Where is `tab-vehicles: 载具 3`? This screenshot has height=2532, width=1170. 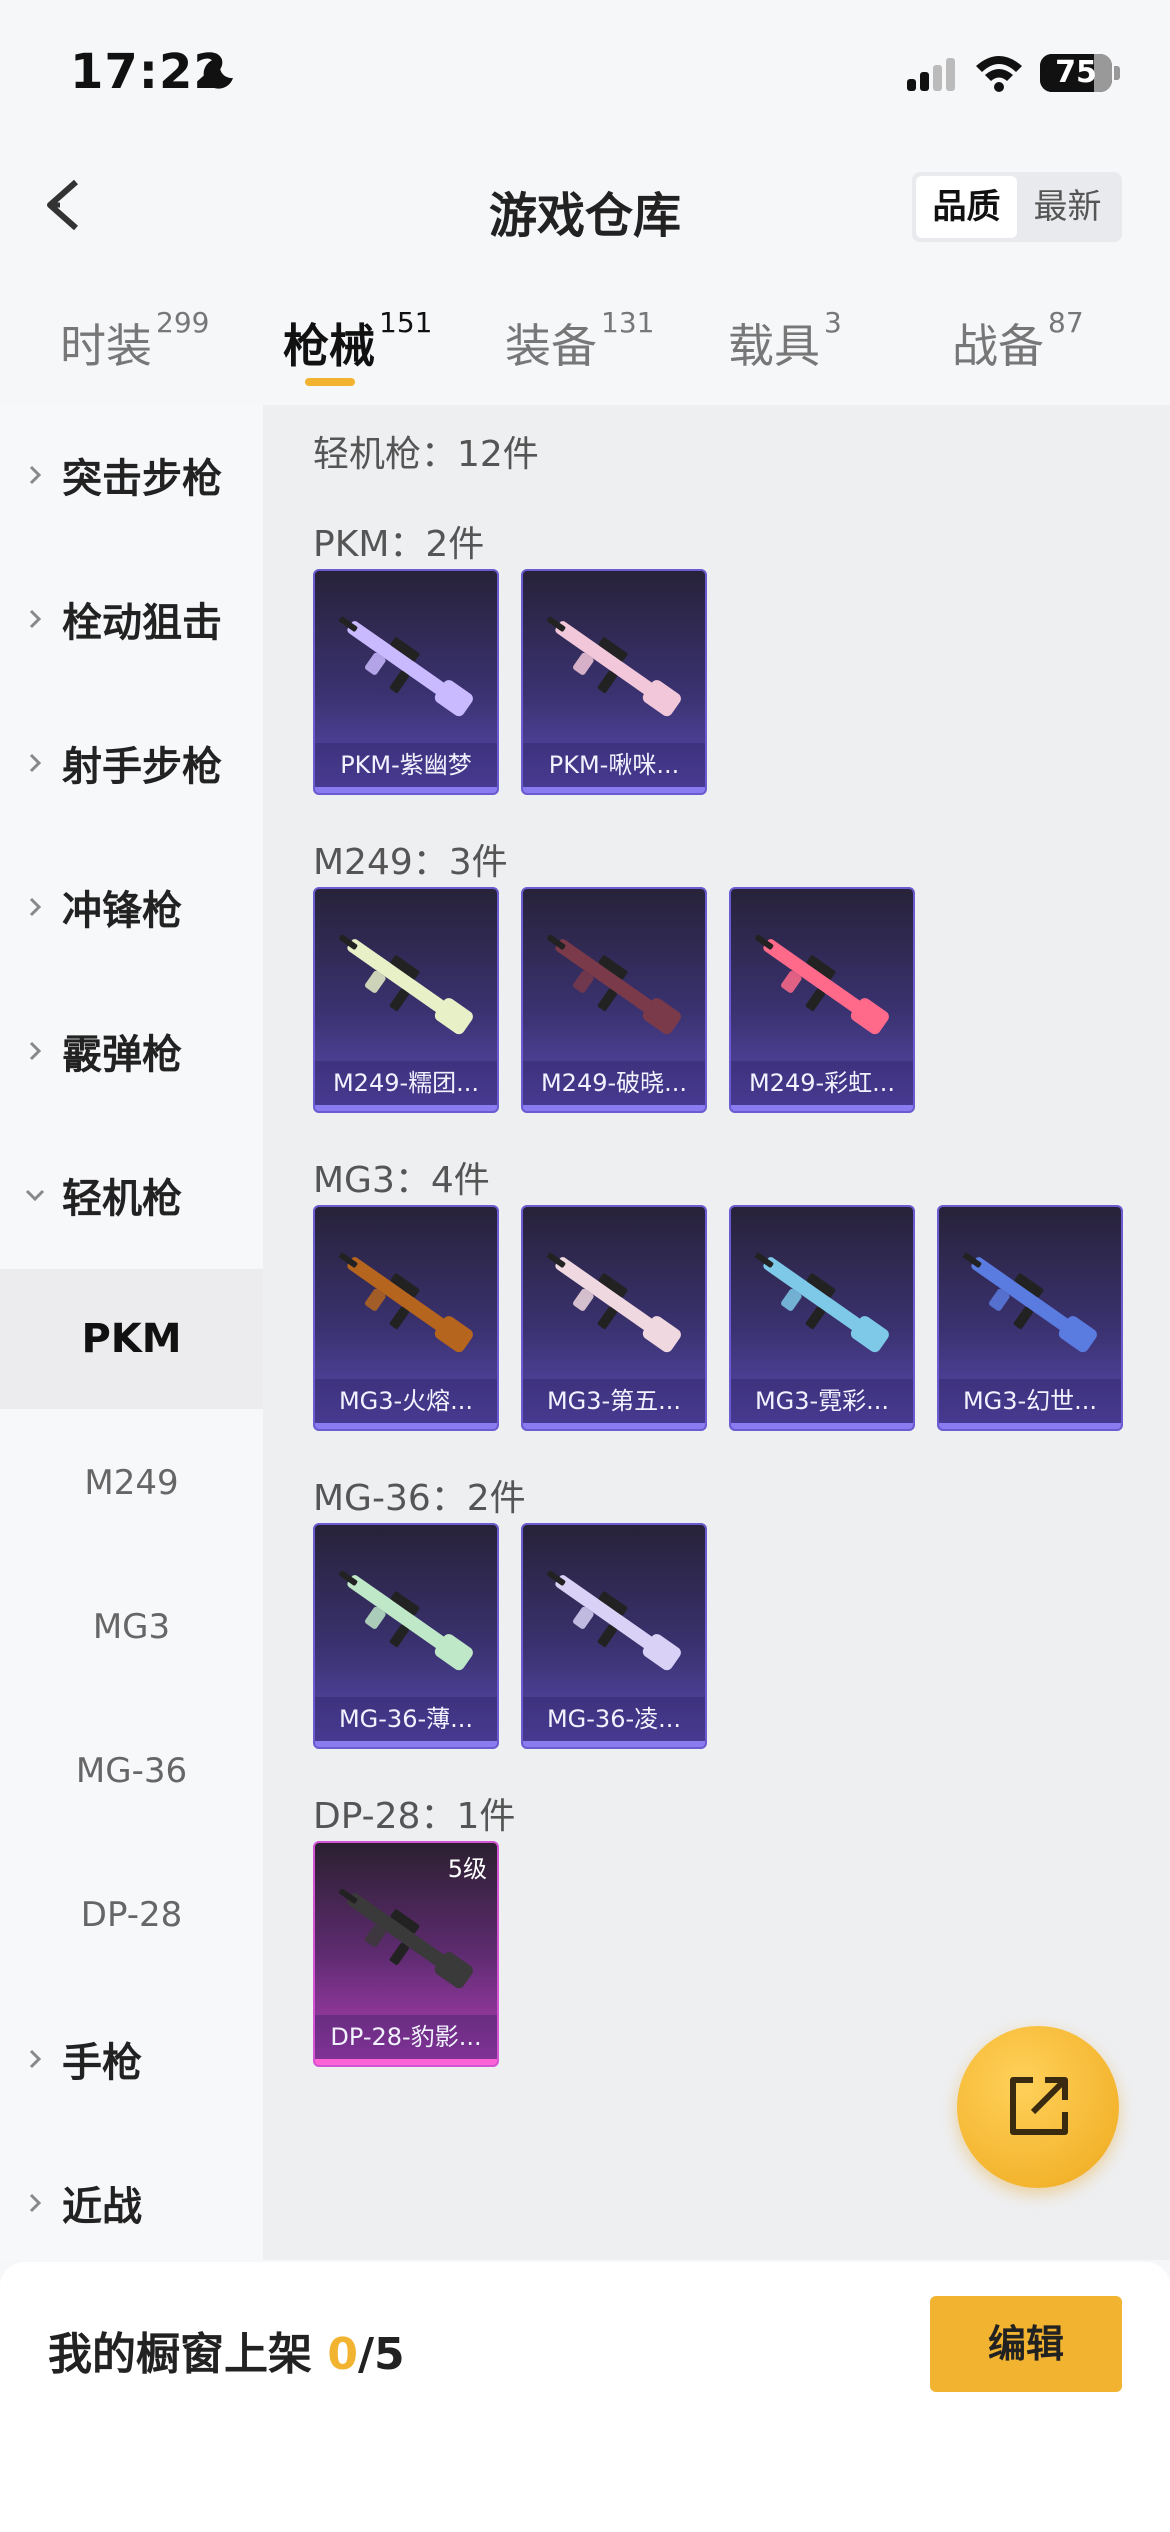
tab-vehicles: 载具 3 is located at coordinates (785, 341).